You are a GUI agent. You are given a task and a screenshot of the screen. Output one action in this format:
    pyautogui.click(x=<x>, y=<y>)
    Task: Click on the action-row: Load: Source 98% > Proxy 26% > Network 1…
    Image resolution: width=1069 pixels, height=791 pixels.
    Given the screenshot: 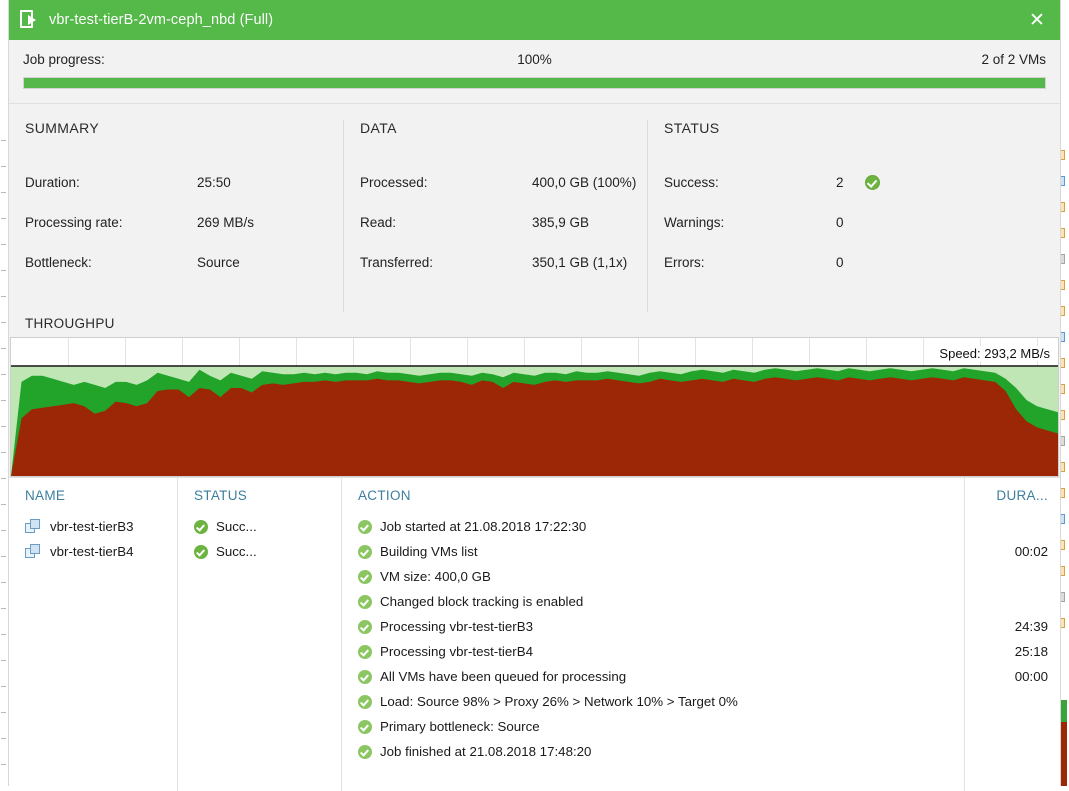 What is the action you would take?
    pyautogui.click(x=653, y=701)
    